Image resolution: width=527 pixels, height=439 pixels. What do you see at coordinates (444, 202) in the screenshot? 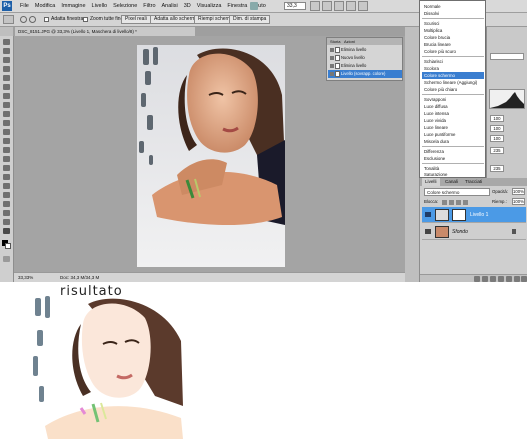
I see `lock-transparency-icon` at bounding box center [444, 202].